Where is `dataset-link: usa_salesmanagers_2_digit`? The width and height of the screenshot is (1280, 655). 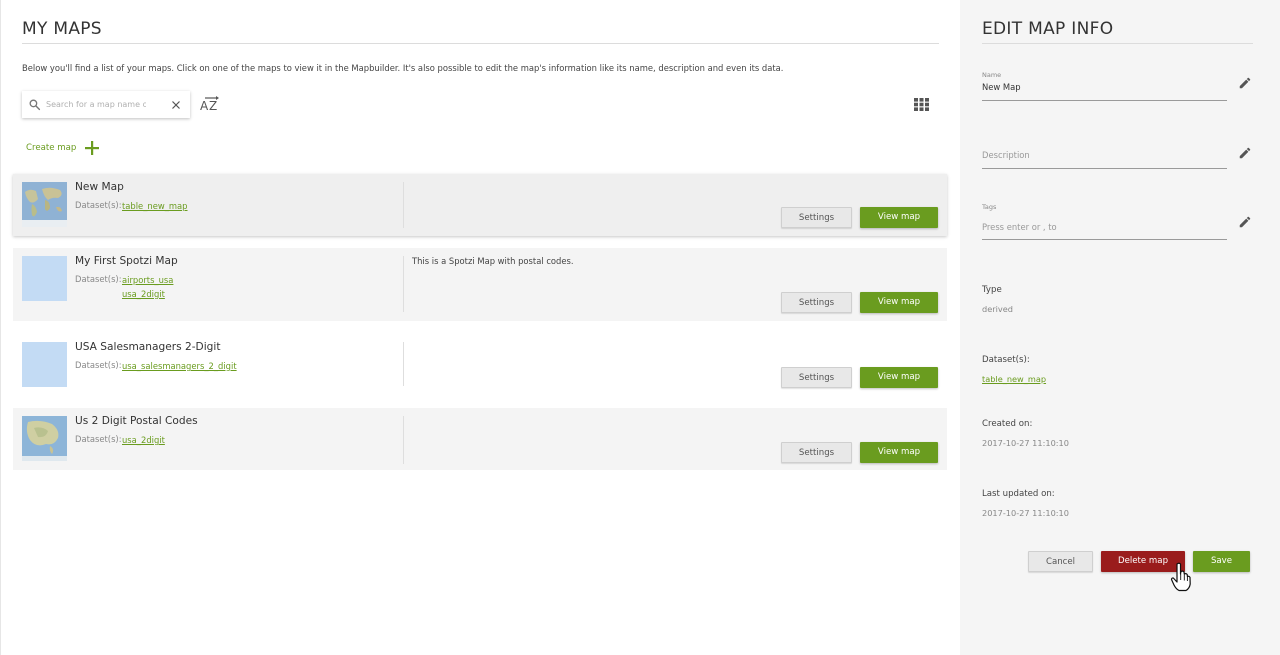 dataset-link: usa_salesmanagers_2_digit is located at coordinates (179, 367).